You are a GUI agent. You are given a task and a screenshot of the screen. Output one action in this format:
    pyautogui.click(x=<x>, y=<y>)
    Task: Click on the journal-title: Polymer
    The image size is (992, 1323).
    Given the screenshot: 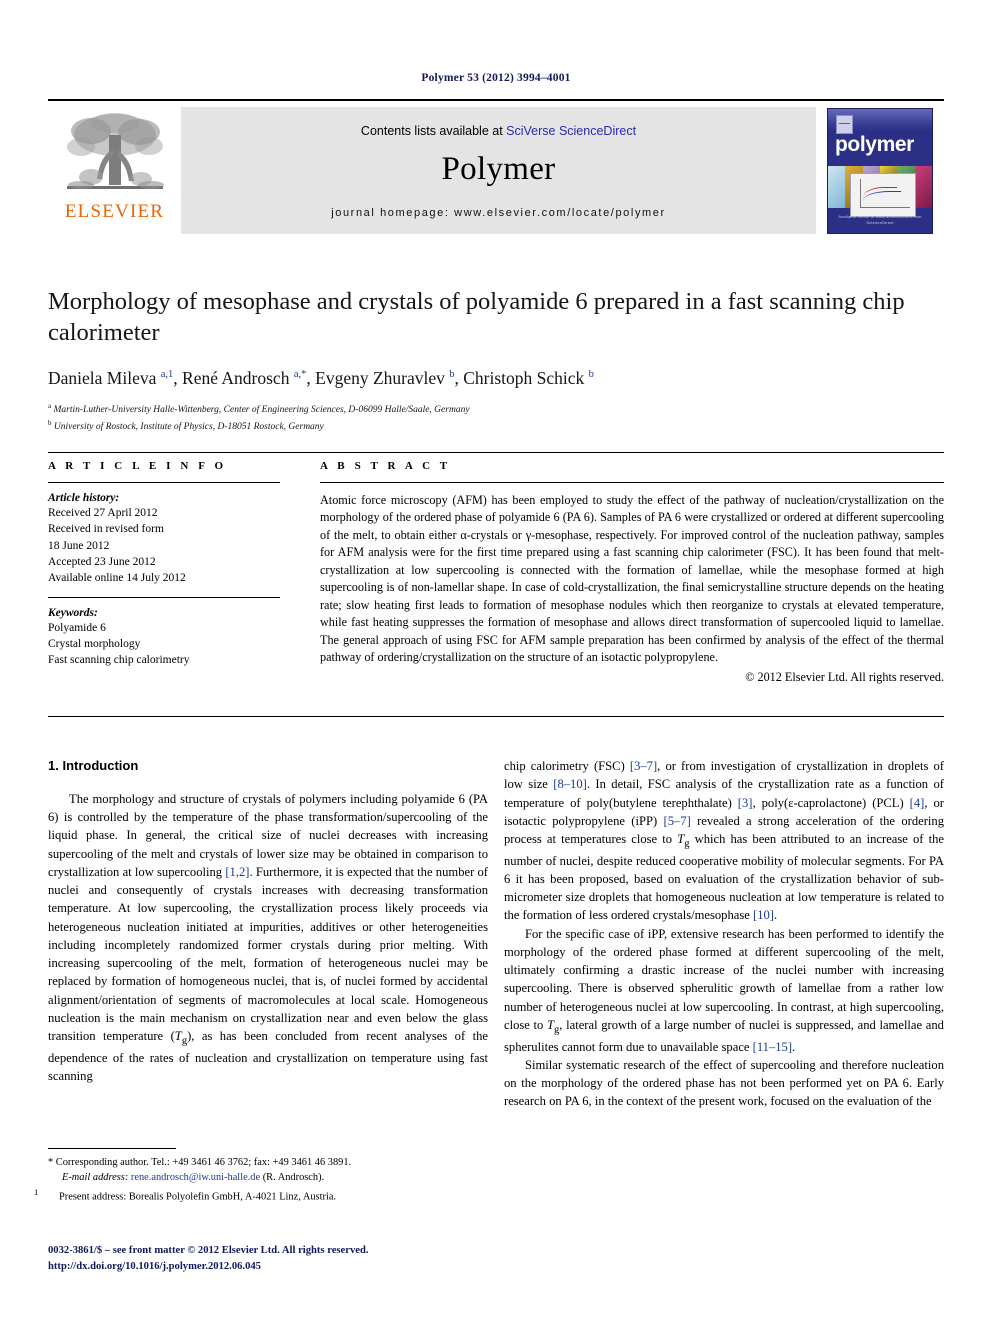 What is the action you would take?
    pyautogui.click(x=498, y=169)
    